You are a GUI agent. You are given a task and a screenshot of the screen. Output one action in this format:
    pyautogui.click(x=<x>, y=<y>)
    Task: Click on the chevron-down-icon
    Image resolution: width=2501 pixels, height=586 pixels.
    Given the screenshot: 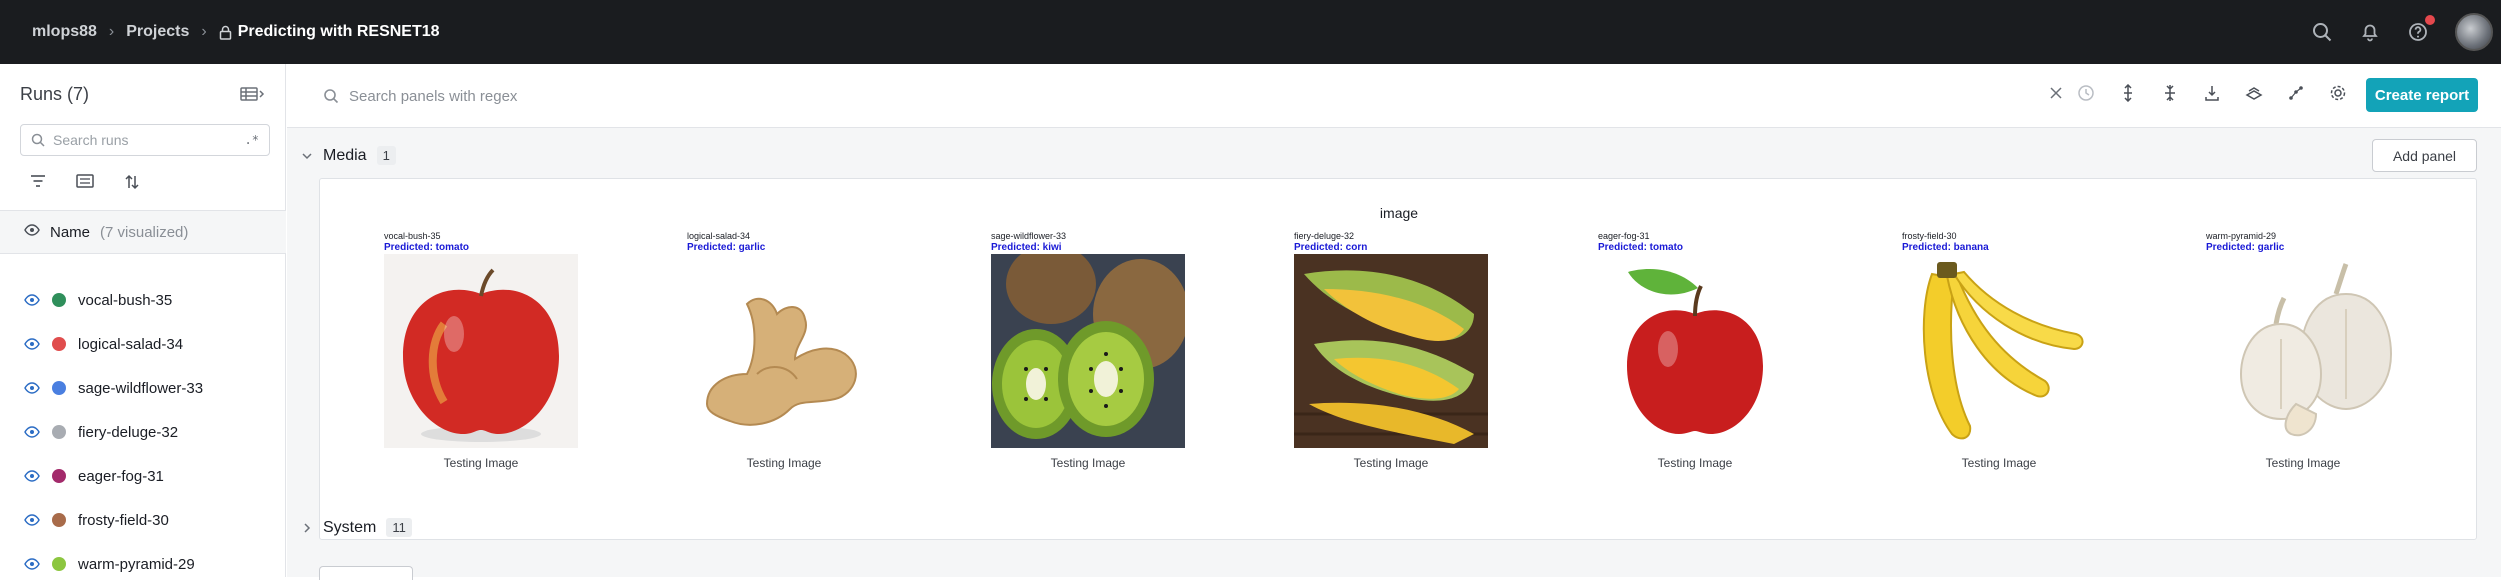 What is the action you would take?
    pyautogui.click(x=307, y=156)
    